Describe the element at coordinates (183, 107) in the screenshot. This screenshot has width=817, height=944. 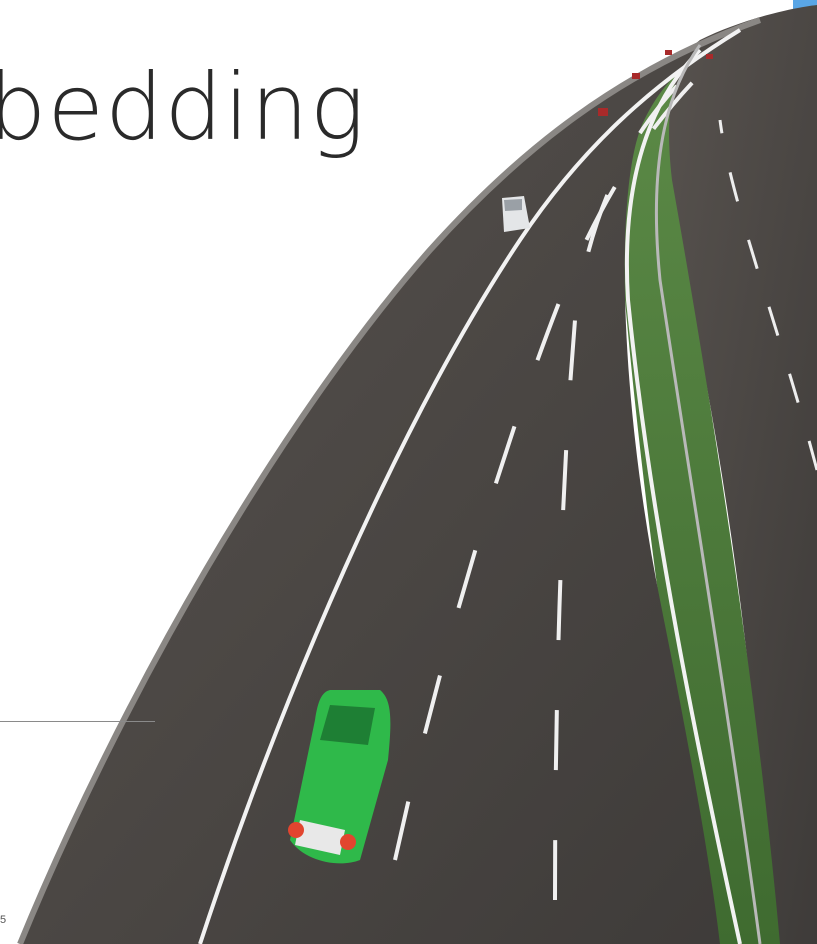
I see `slide-title-fragment: bedding` at that location.